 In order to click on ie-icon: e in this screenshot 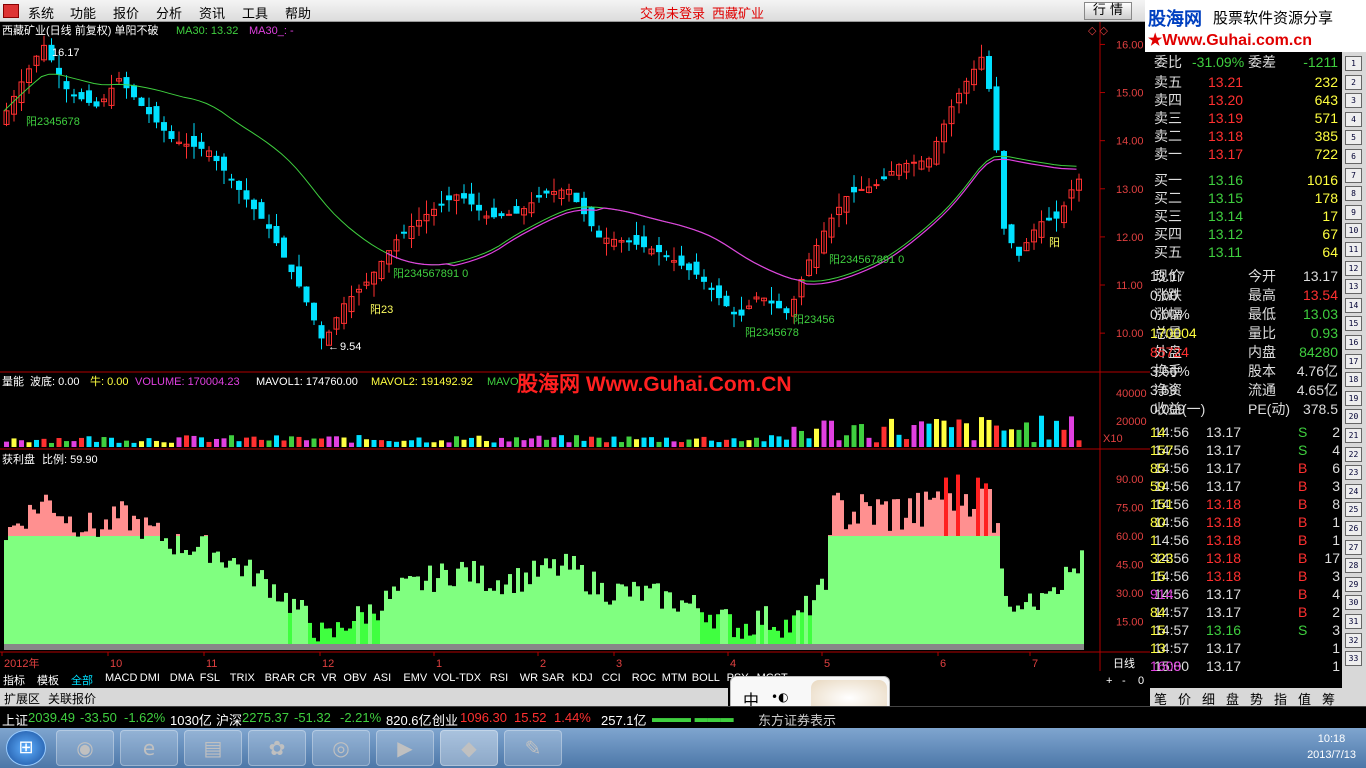, I will do `click(149, 748)`.